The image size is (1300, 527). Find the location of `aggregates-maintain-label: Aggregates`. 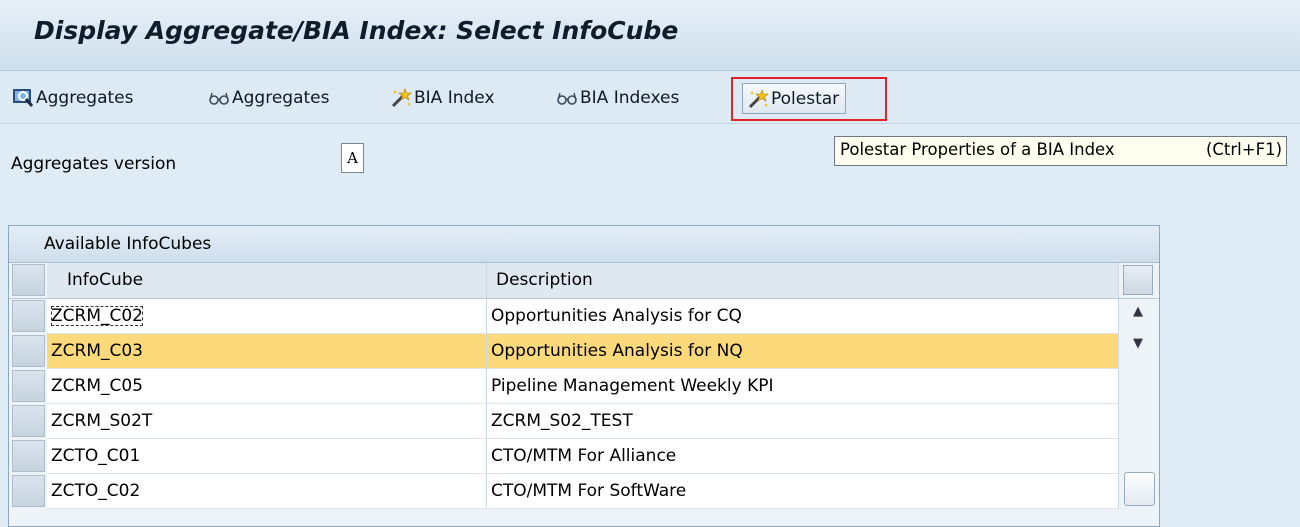

aggregates-maintain-label: Aggregates is located at coordinates (85, 98).